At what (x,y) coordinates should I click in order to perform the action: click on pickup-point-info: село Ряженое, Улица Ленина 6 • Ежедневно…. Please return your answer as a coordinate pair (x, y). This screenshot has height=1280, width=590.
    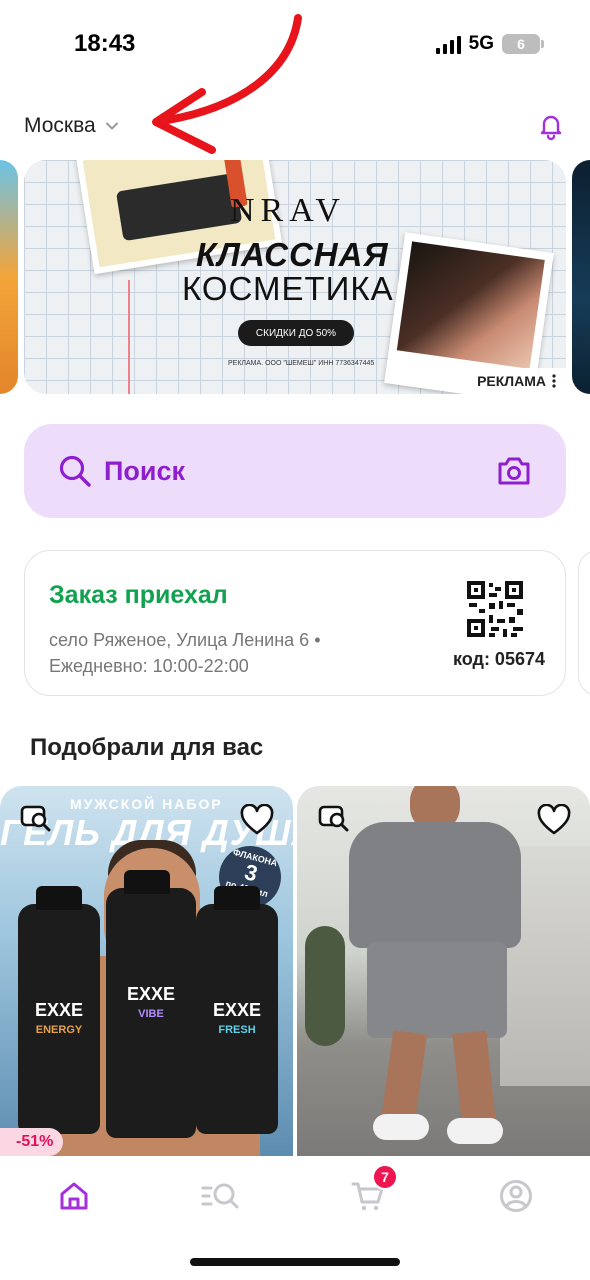
    Looking at the image, I should click on (185, 653).